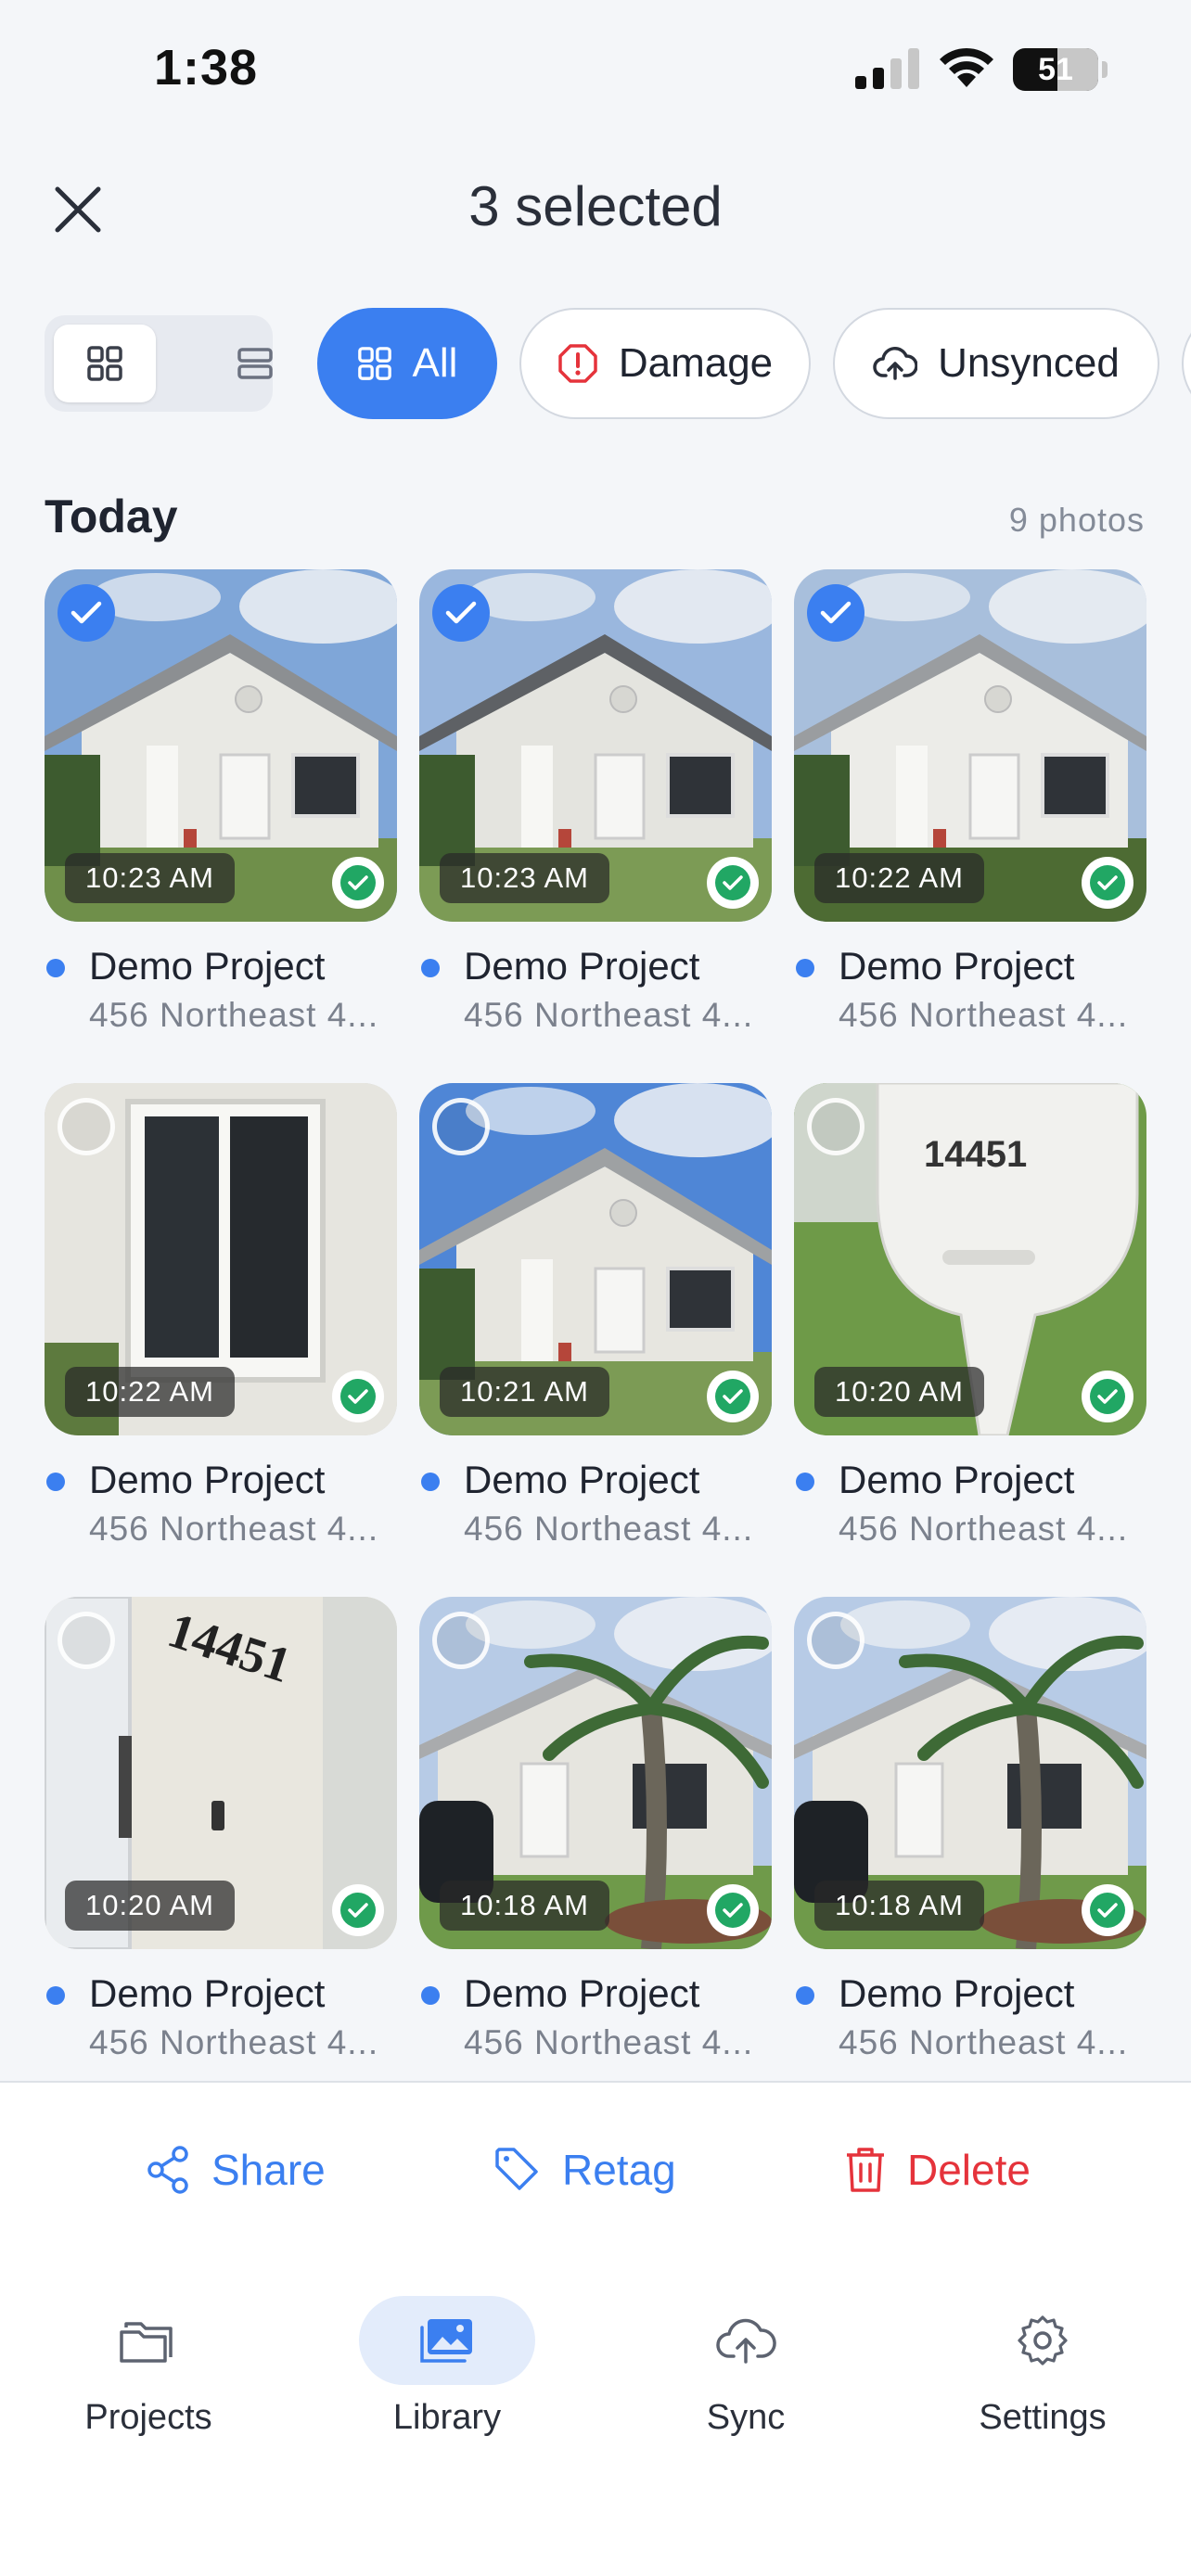  Describe the element at coordinates (745, 2370) in the screenshot. I see `tab-sync: Sync` at that location.